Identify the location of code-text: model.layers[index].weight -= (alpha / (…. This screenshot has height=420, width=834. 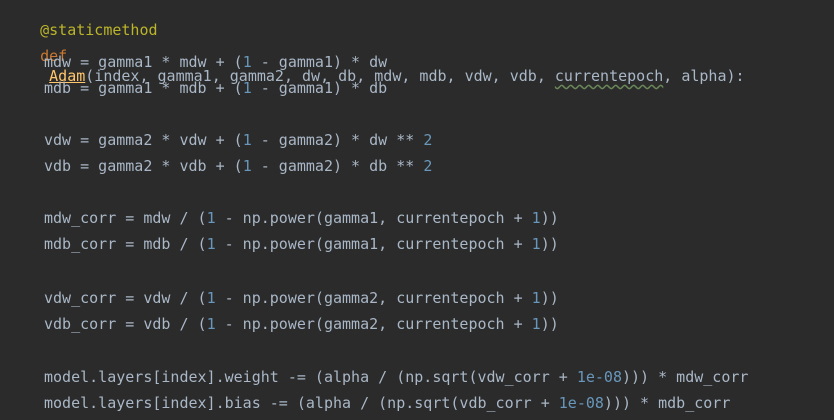
(310, 377).